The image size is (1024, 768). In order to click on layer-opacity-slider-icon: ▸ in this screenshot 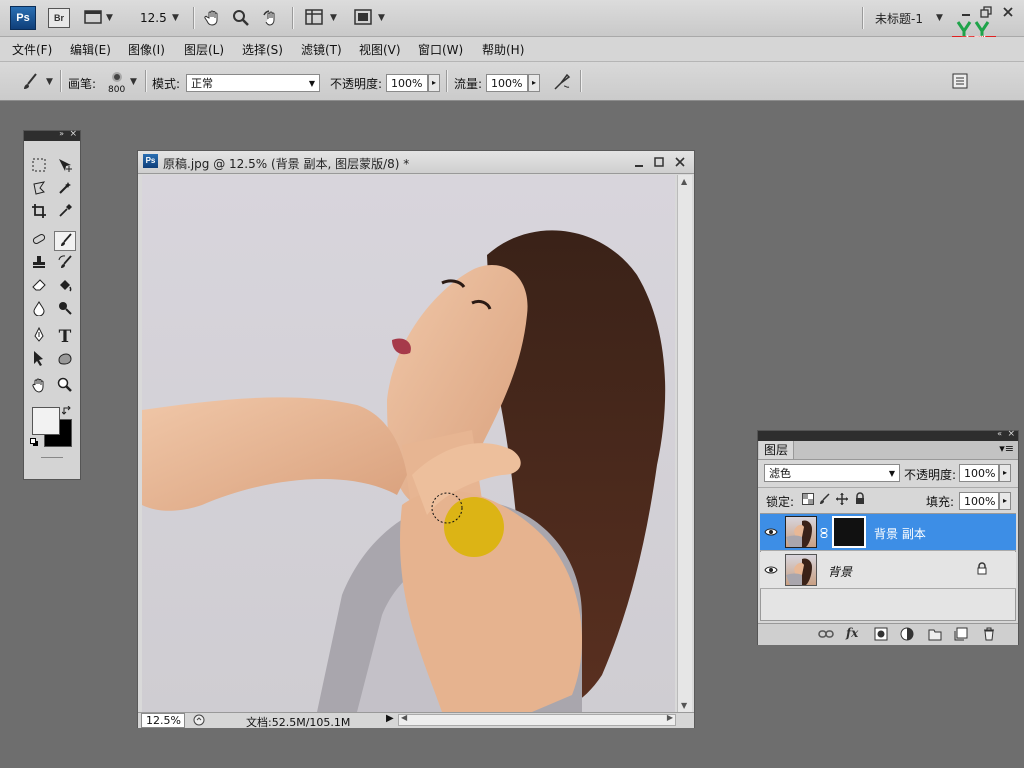, I will do `click(1005, 473)`.